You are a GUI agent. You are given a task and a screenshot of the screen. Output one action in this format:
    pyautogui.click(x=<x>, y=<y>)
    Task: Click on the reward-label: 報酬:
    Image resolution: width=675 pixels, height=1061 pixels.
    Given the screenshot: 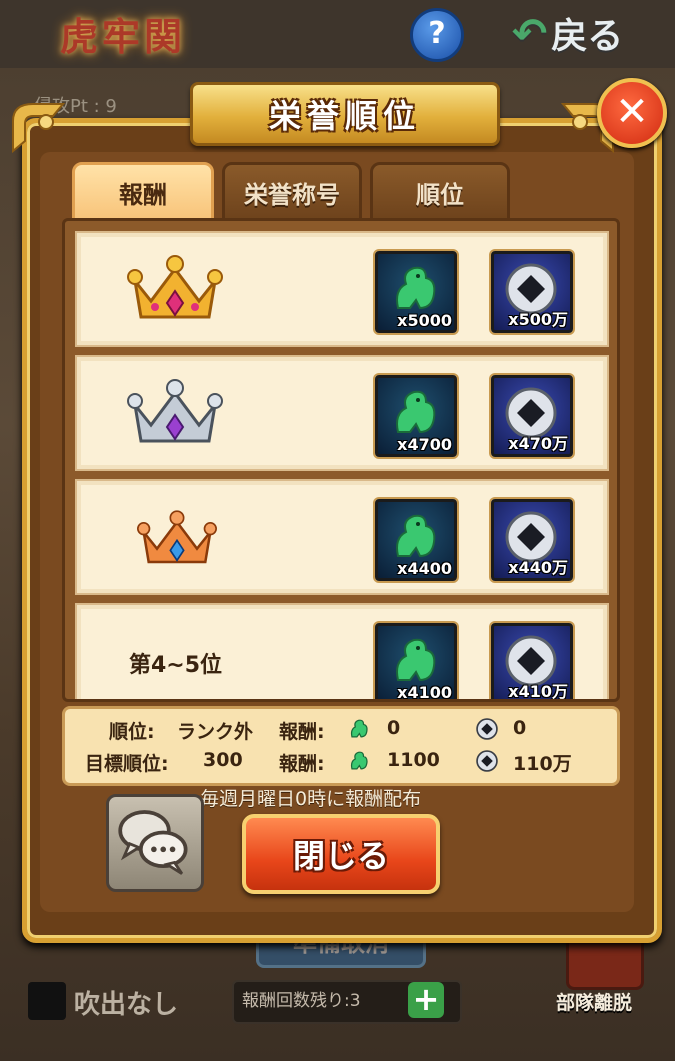 What is the action you would take?
    pyautogui.click(x=302, y=732)
    